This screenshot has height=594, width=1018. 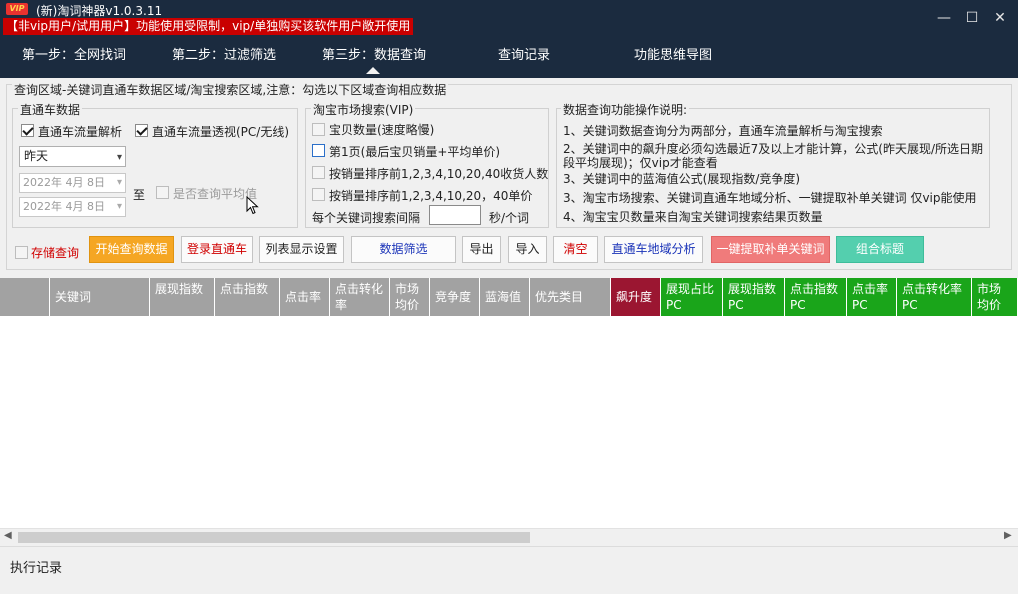 What do you see at coordinates (481, 249) in the screenshot?
I see `export-button: 导出` at bounding box center [481, 249].